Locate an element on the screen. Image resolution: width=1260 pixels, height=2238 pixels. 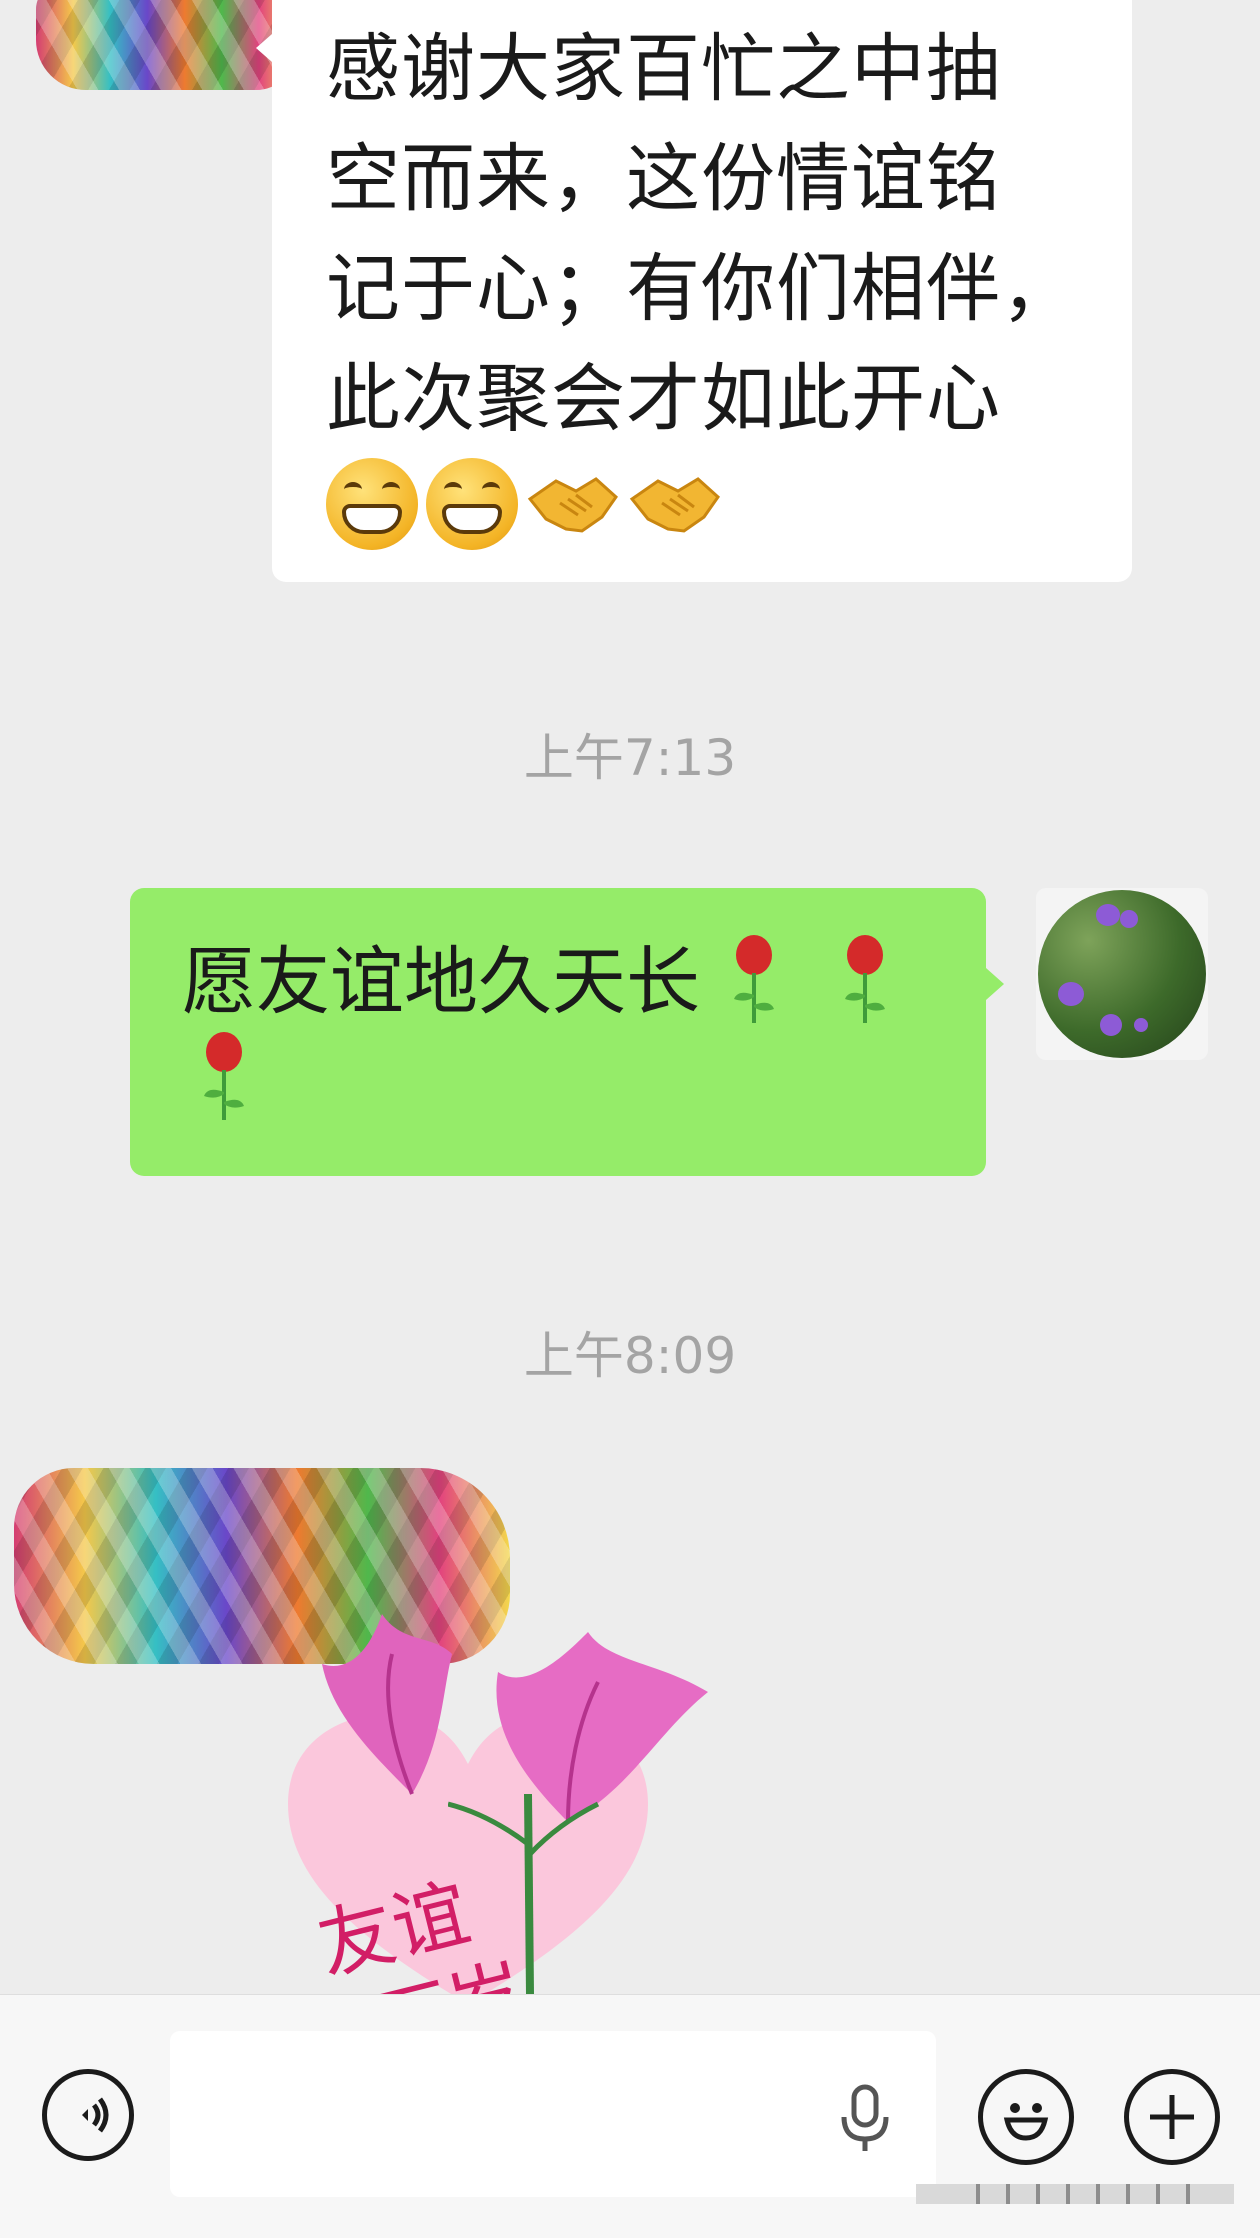
more-options-button is located at coordinates (1172, 2117).